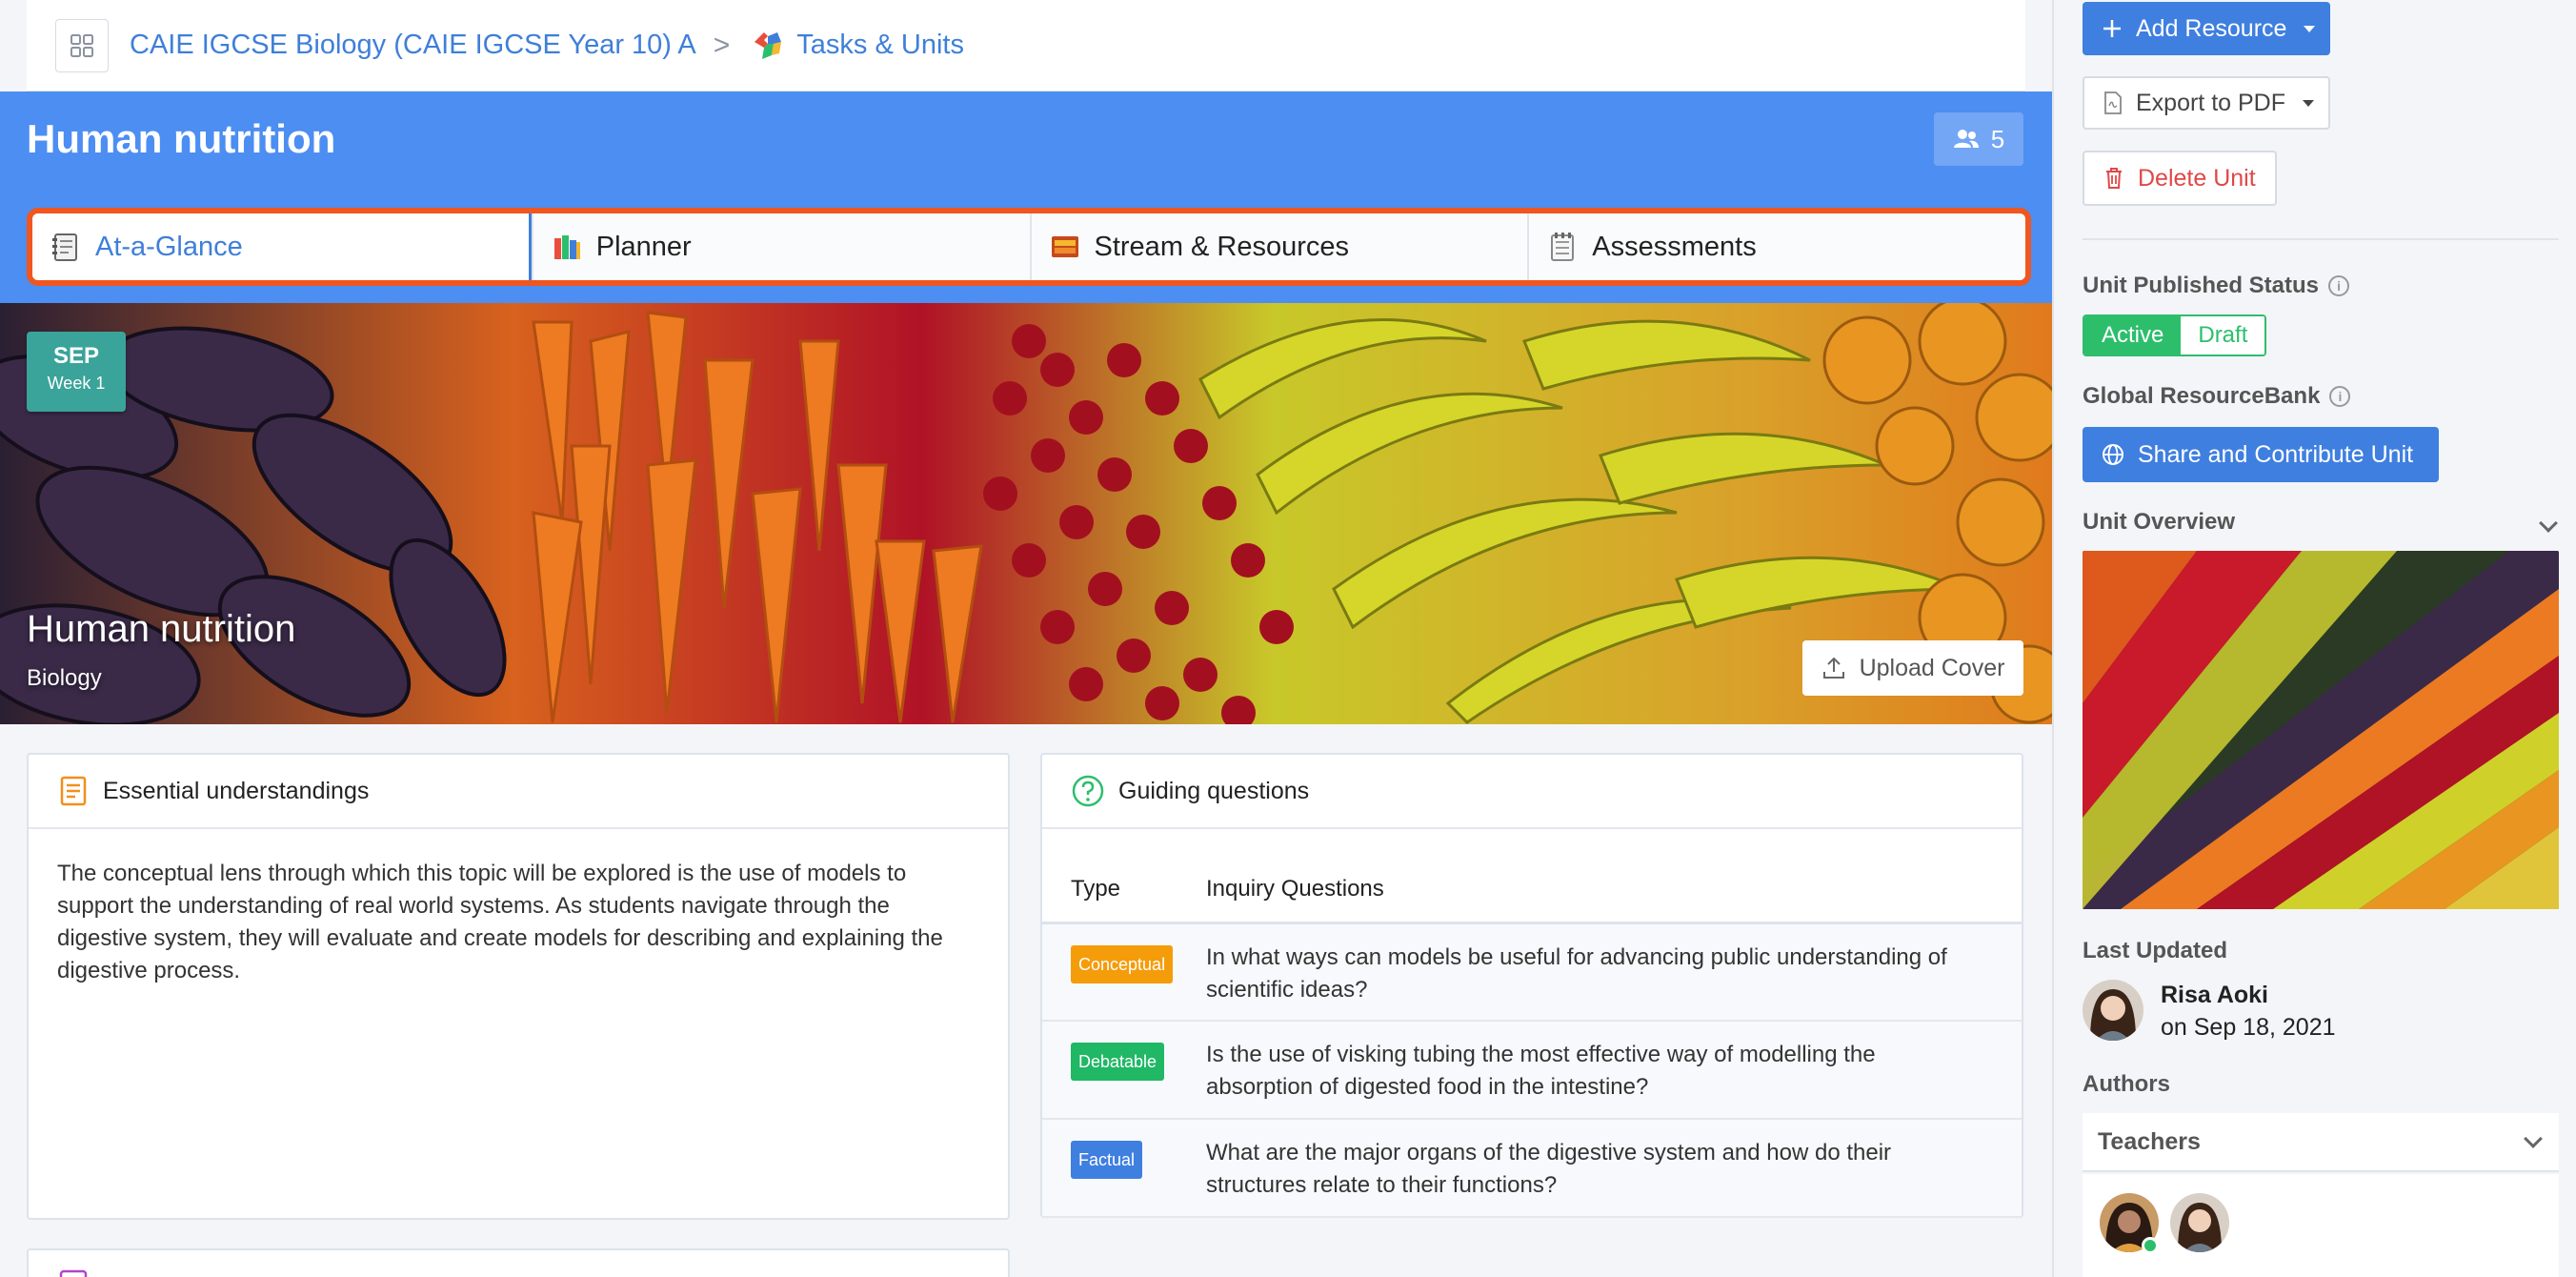 The image size is (2576, 1277). I want to click on tab-at-a-glance: At-a-Glance, so click(282, 246).